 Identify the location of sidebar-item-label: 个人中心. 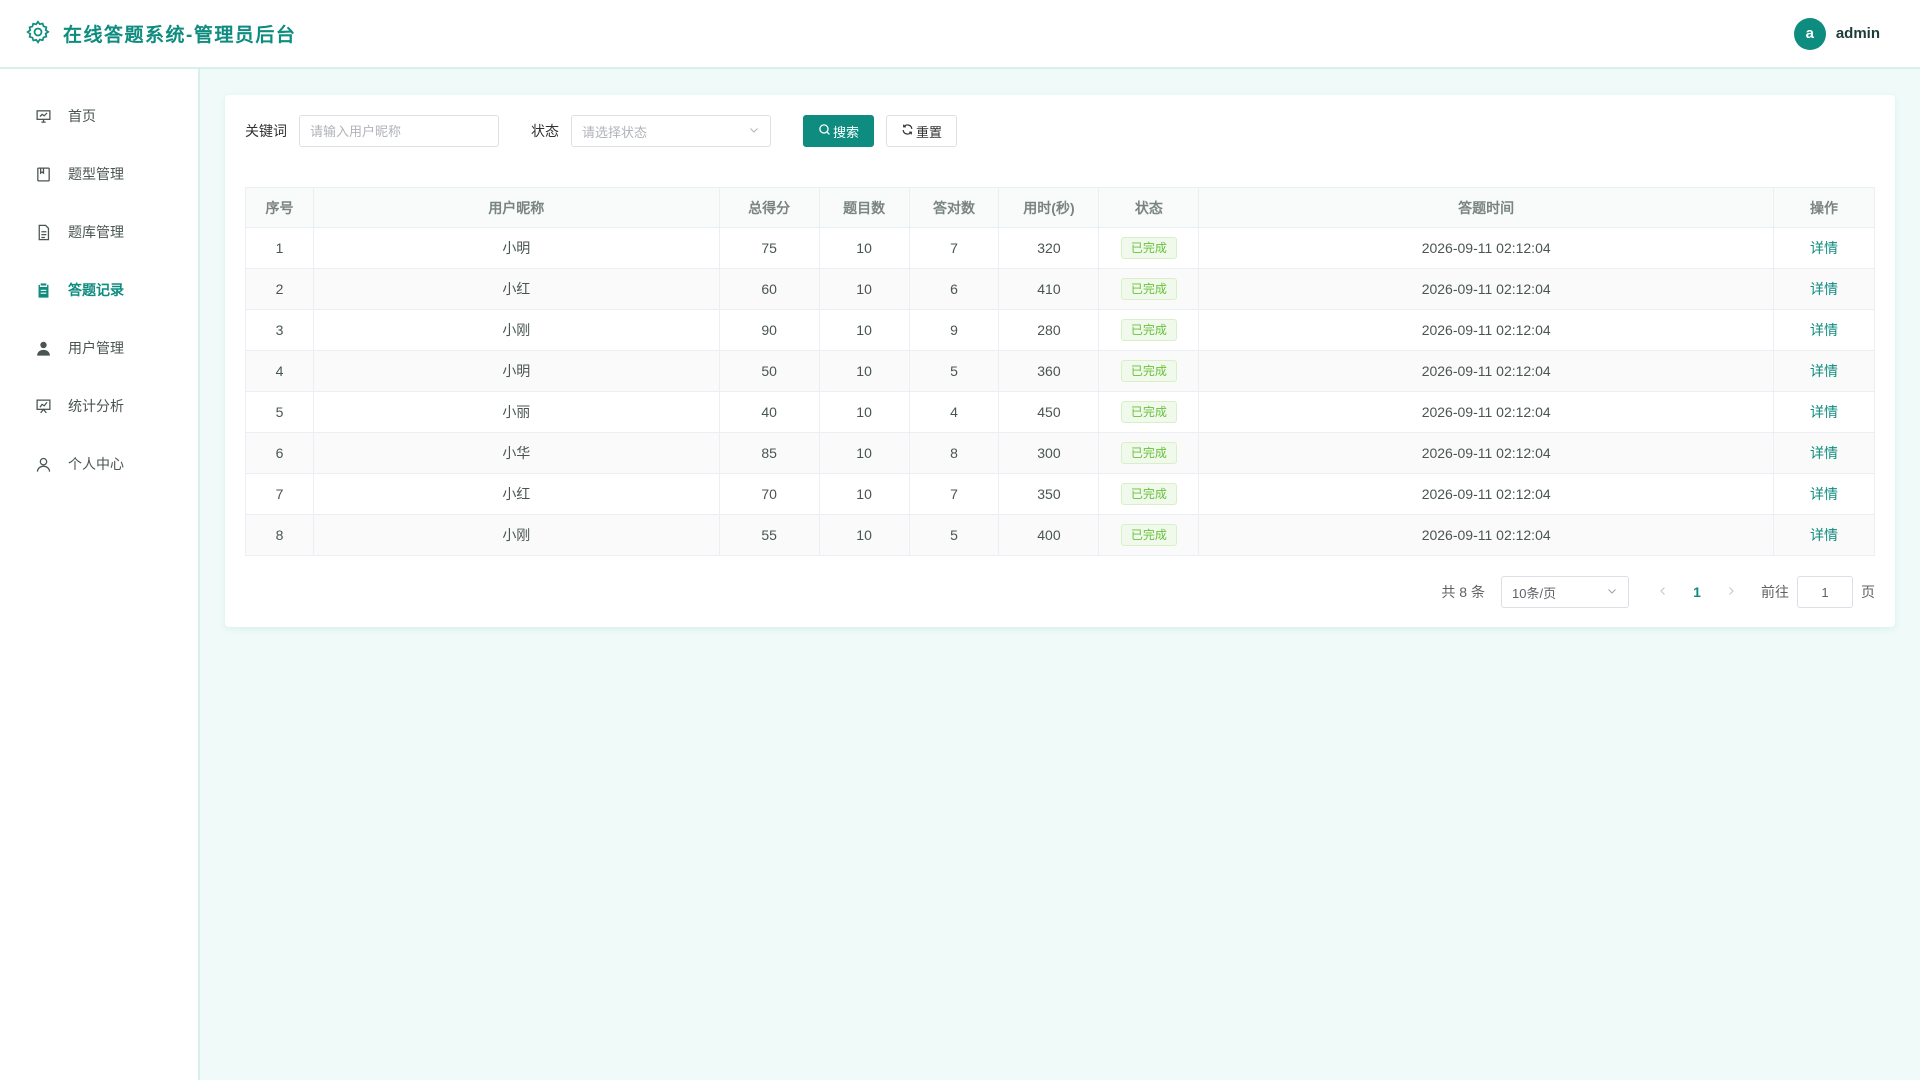
(96, 464).